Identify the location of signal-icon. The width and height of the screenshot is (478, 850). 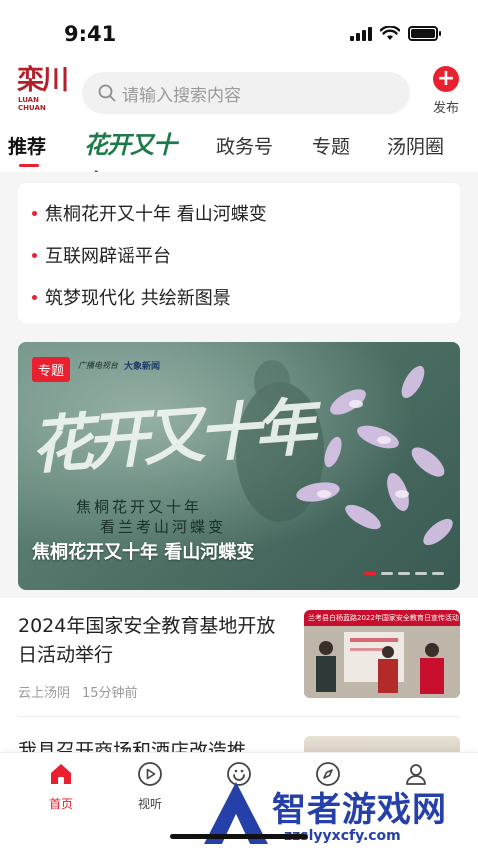
(361, 33).